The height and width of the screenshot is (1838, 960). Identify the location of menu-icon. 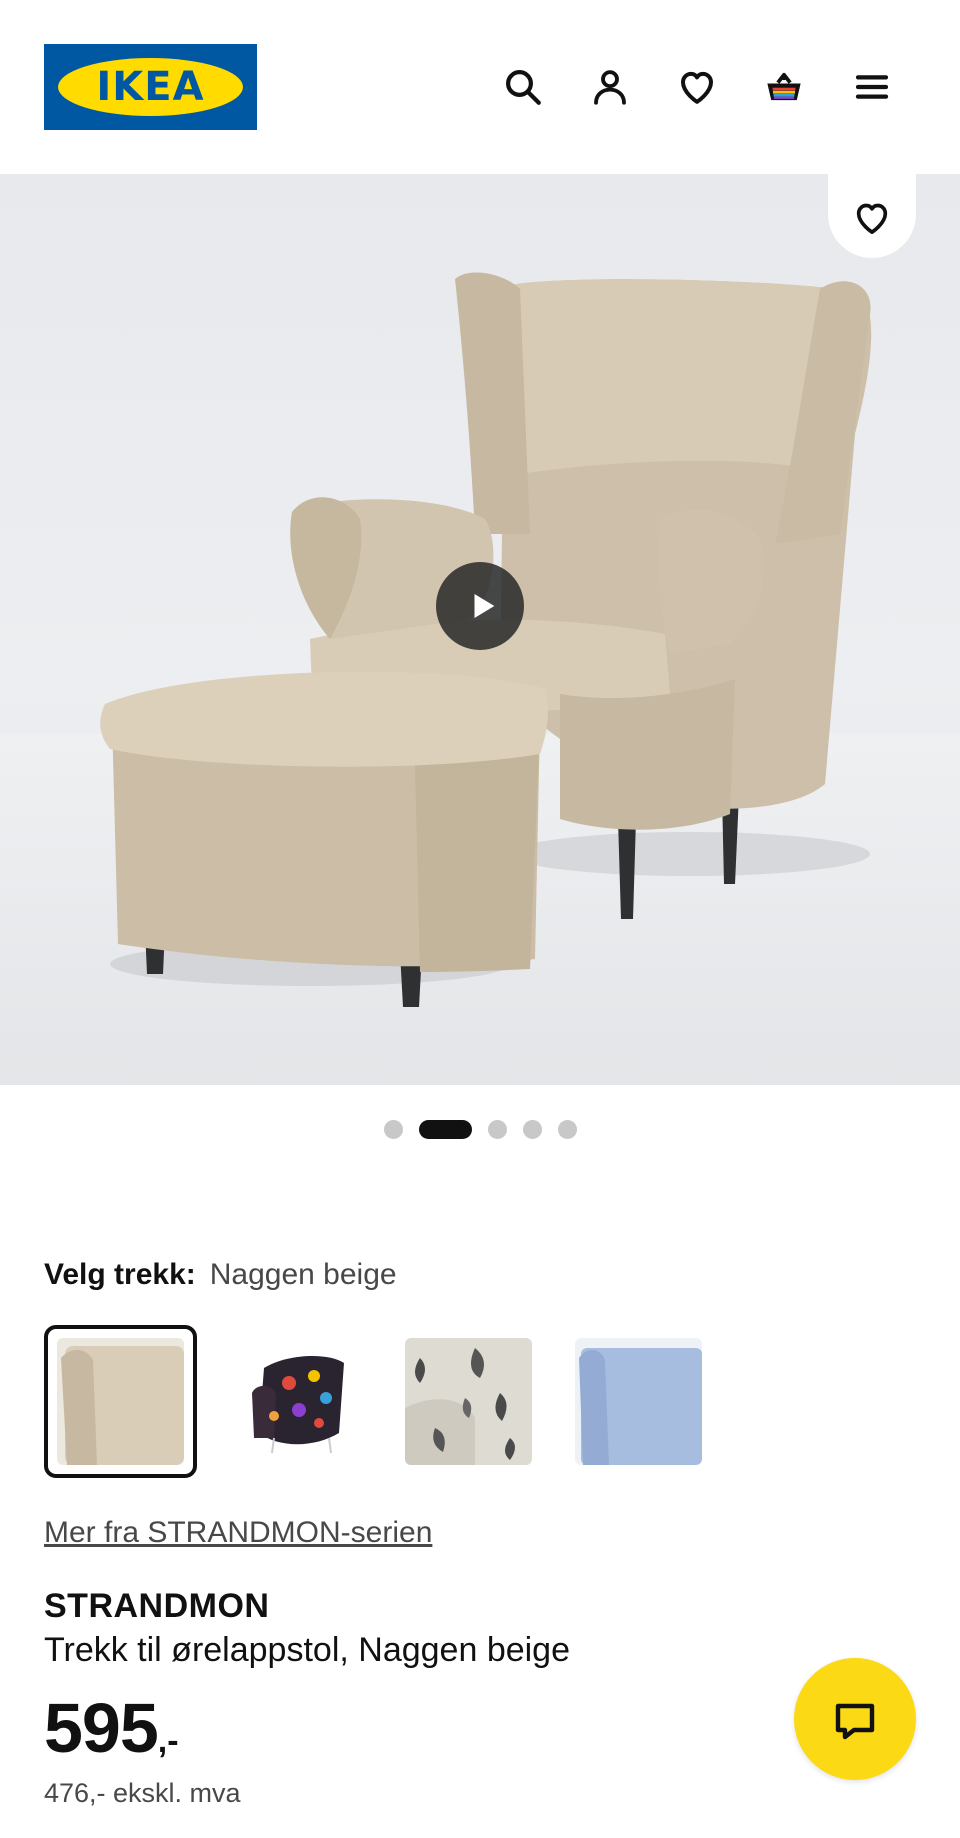
(872, 87).